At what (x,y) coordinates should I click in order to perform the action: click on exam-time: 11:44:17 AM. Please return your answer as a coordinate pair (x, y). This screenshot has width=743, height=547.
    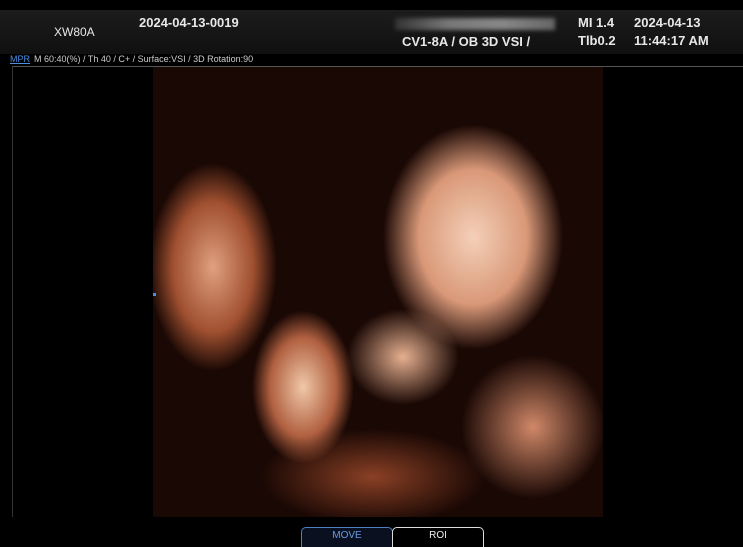
    Looking at the image, I should click on (671, 40).